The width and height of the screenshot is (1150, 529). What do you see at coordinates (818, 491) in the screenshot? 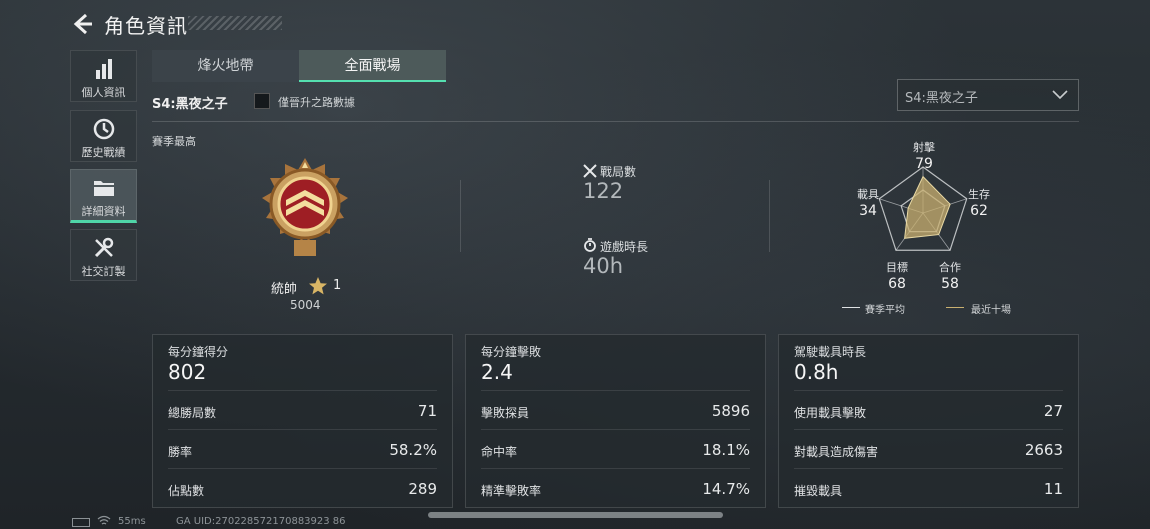
I see `stat-label: 摧毀載具` at bounding box center [818, 491].